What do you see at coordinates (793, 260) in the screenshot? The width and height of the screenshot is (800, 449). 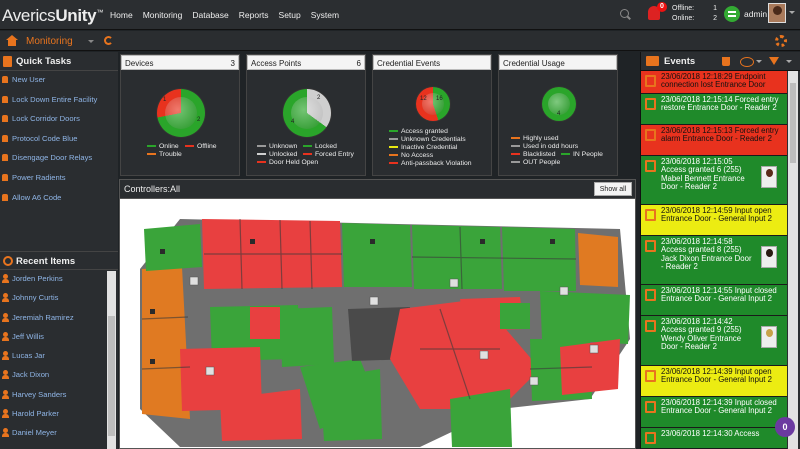 I see `events-scrollbar` at bounding box center [793, 260].